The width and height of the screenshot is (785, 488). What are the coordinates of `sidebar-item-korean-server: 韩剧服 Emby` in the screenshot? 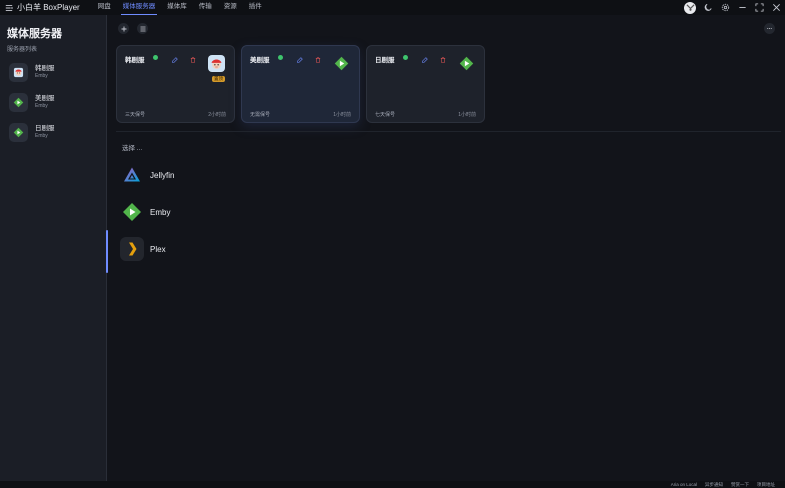 It's located at (55, 72).